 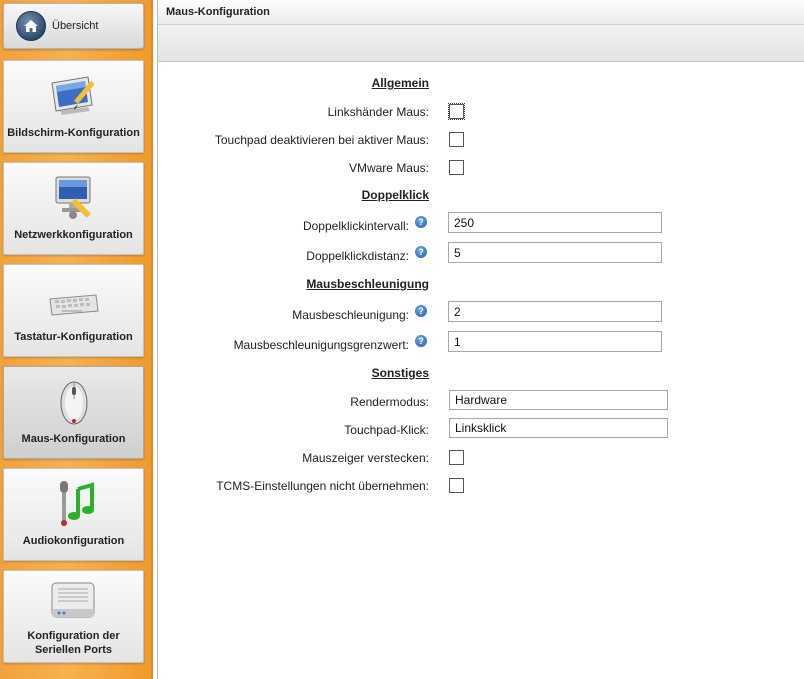 I want to click on sidebar-item-serial-ports: Konfiguration der Seriellen Ports, so click(x=73, y=616).